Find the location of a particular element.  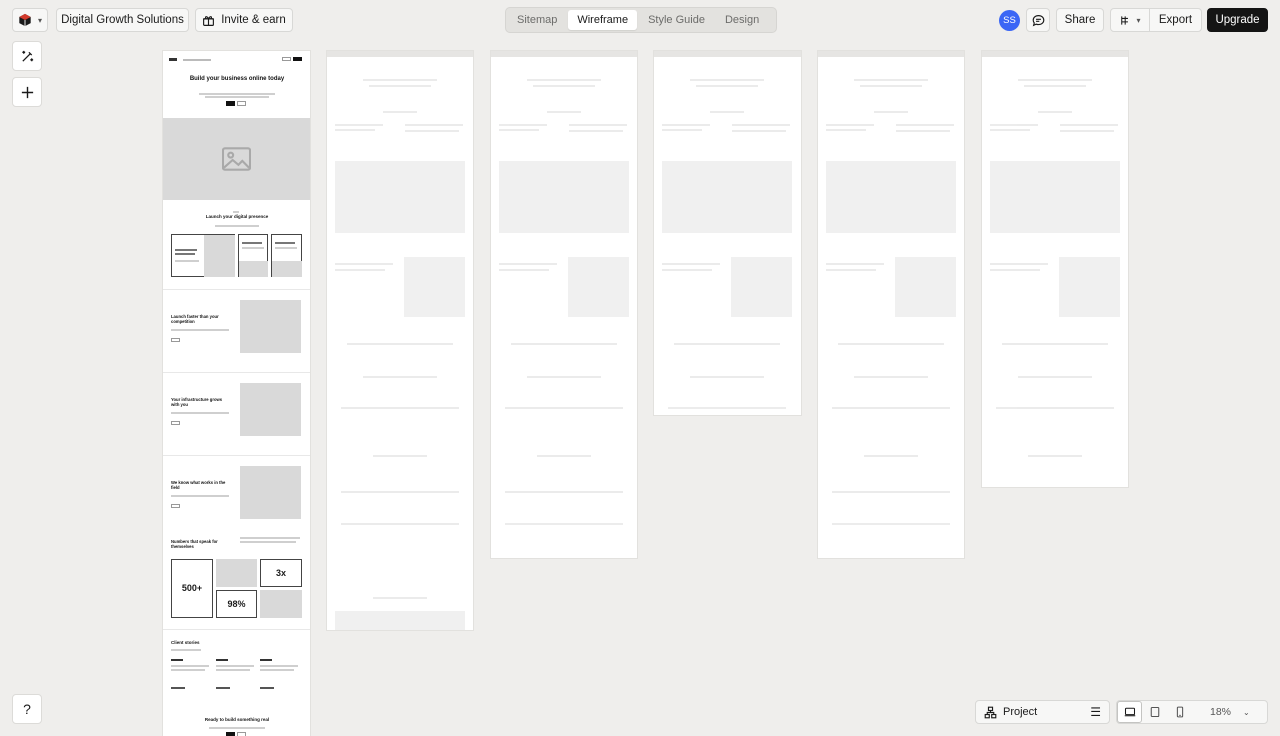

view-mode-button: ▾ is located at coordinates (1130, 20).